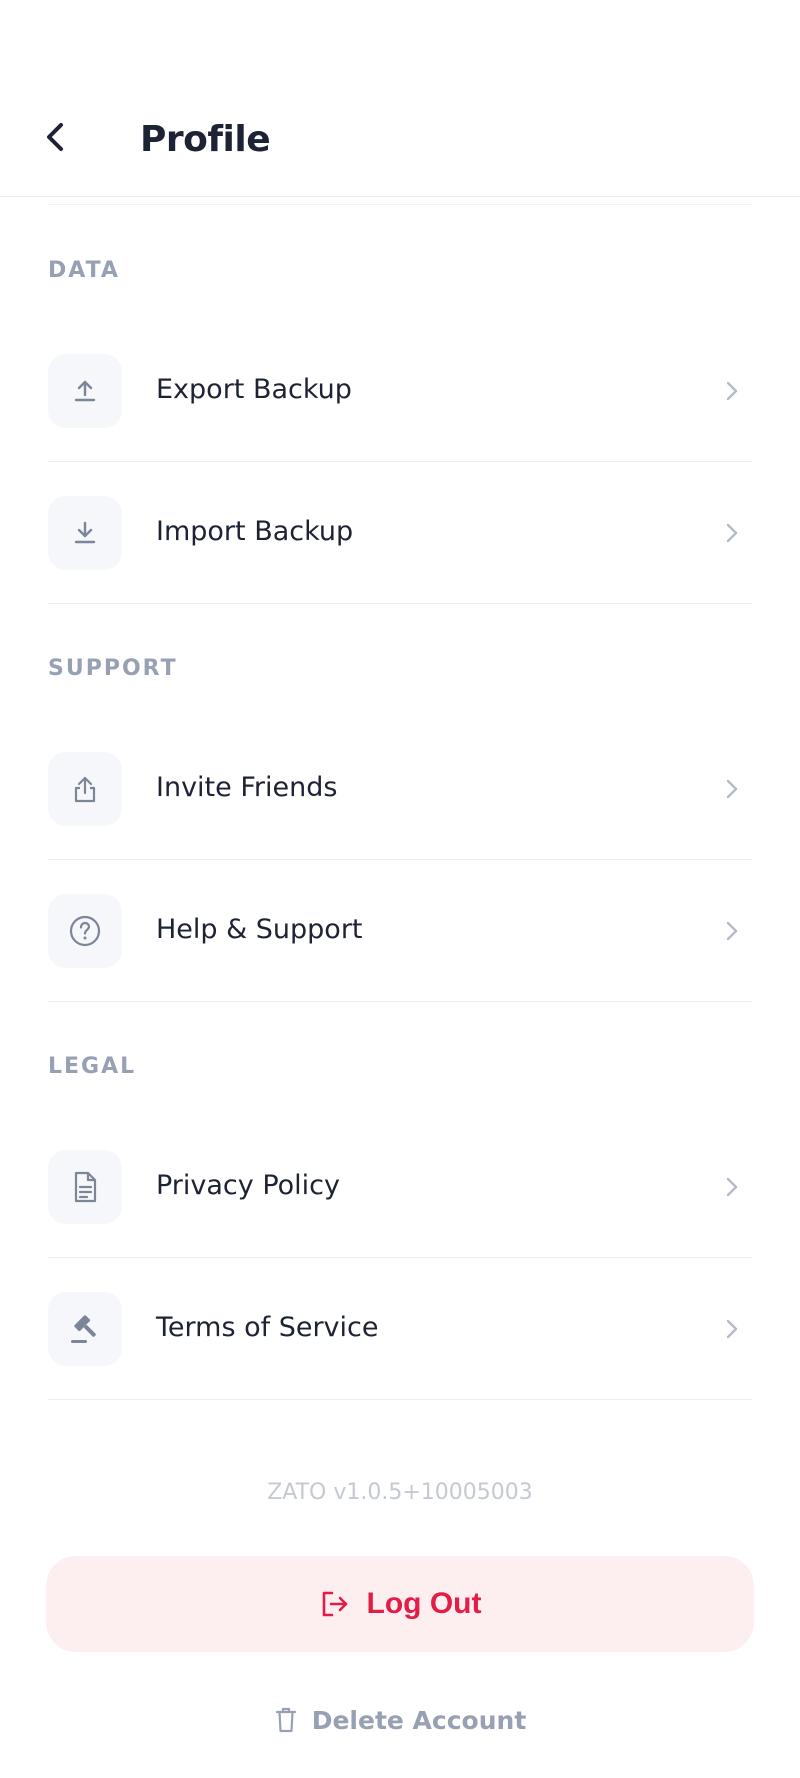 This screenshot has height=1778, width=800. What do you see at coordinates (85, 532) in the screenshot?
I see `download-icon` at bounding box center [85, 532].